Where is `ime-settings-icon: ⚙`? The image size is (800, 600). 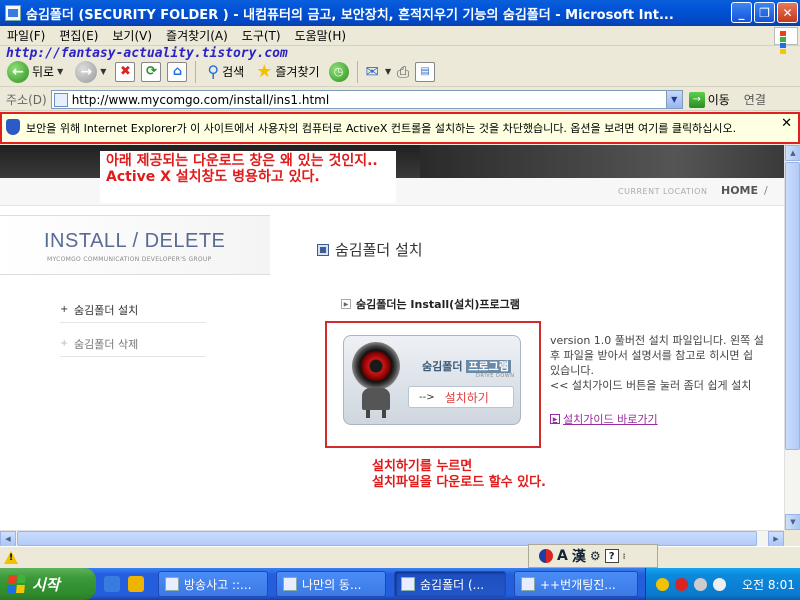
ime-settings-icon: ⚙ is located at coordinates (595, 556).